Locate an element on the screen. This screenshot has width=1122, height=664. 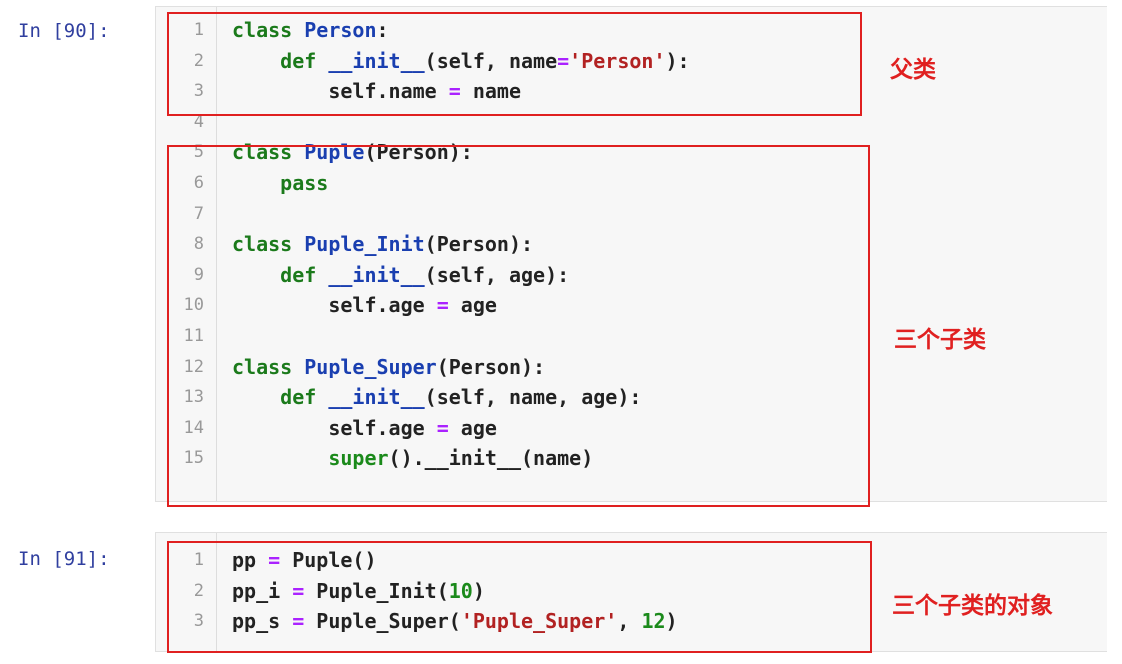
annotation-parent-class: 父类 is located at coordinates (913, 70).